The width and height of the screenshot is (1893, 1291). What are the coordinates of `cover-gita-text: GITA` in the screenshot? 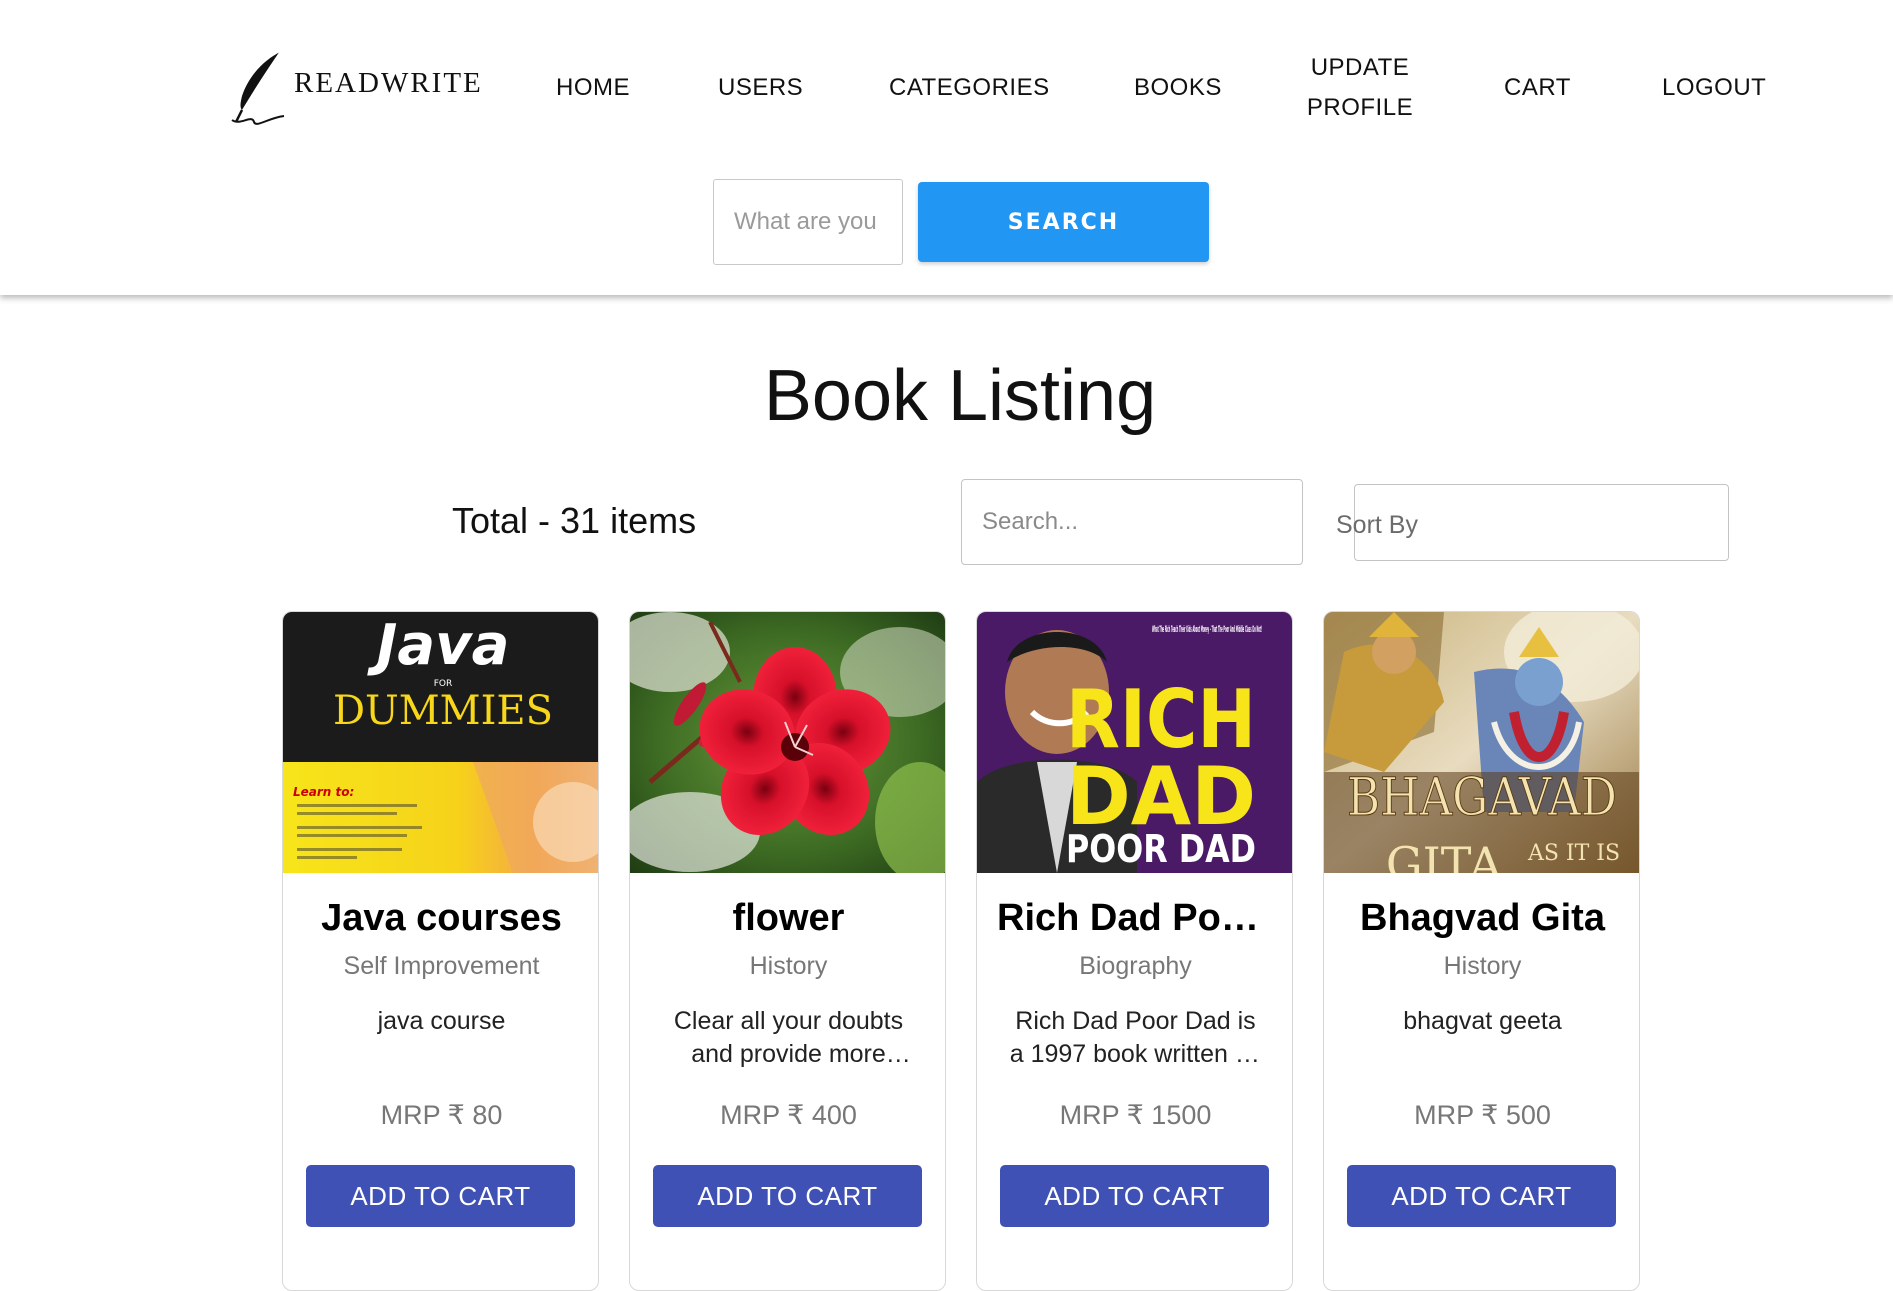 It's located at (1444, 855).